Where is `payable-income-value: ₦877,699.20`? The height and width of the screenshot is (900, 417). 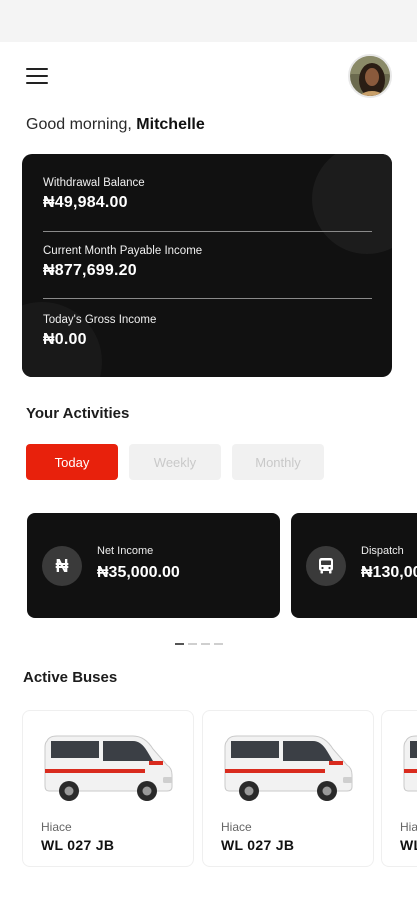 payable-income-value: ₦877,699.20 is located at coordinates (90, 270).